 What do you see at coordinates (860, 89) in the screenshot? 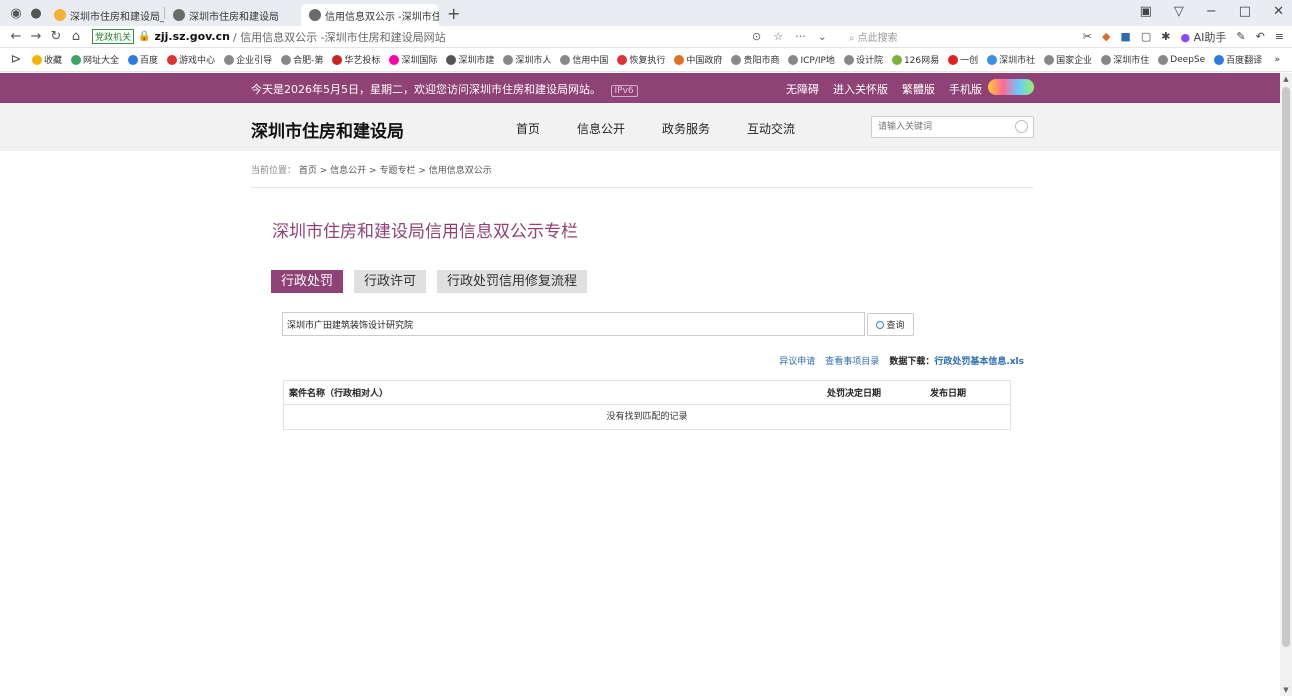
I see `care-mode-link: 进入关怀版` at bounding box center [860, 89].